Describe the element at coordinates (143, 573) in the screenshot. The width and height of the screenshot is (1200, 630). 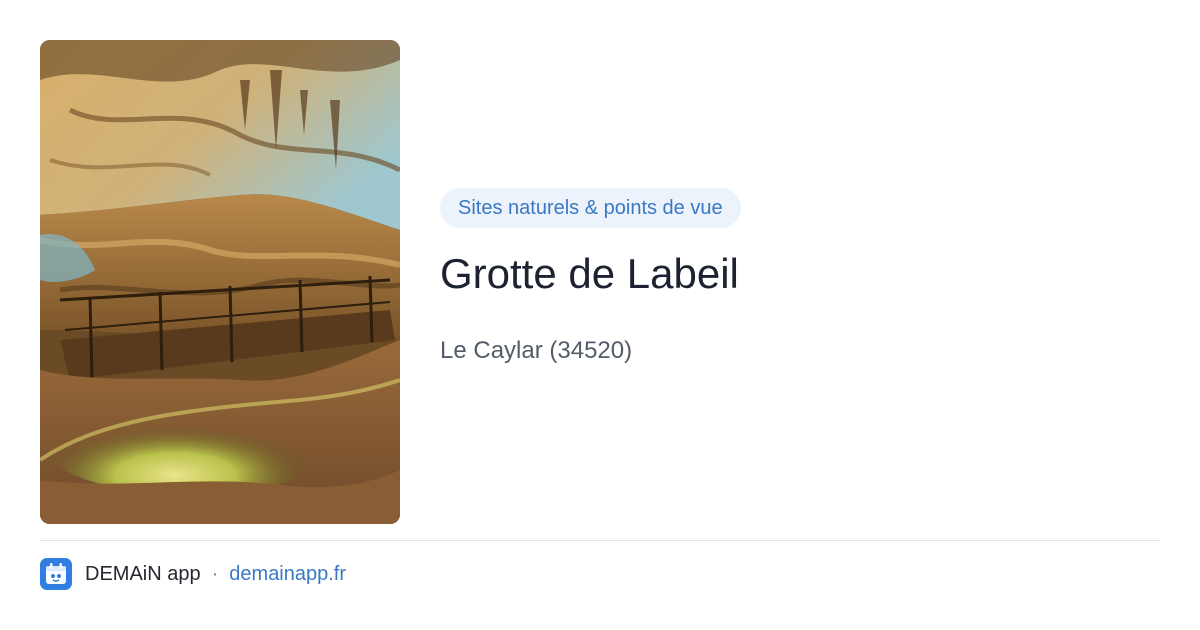
I see `app-name: DEMAiN app` at that location.